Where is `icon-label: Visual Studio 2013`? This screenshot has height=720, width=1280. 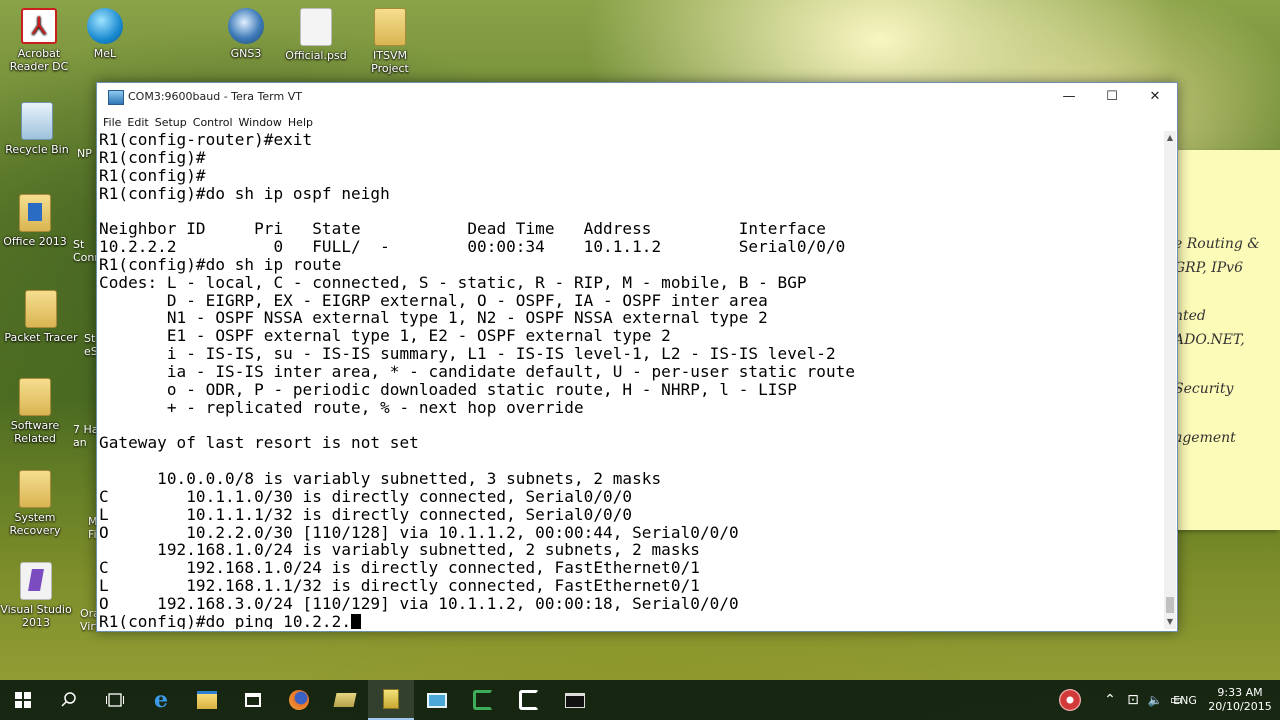 icon-label: Visual Studio 2013 is located at coordinates (36, 616).